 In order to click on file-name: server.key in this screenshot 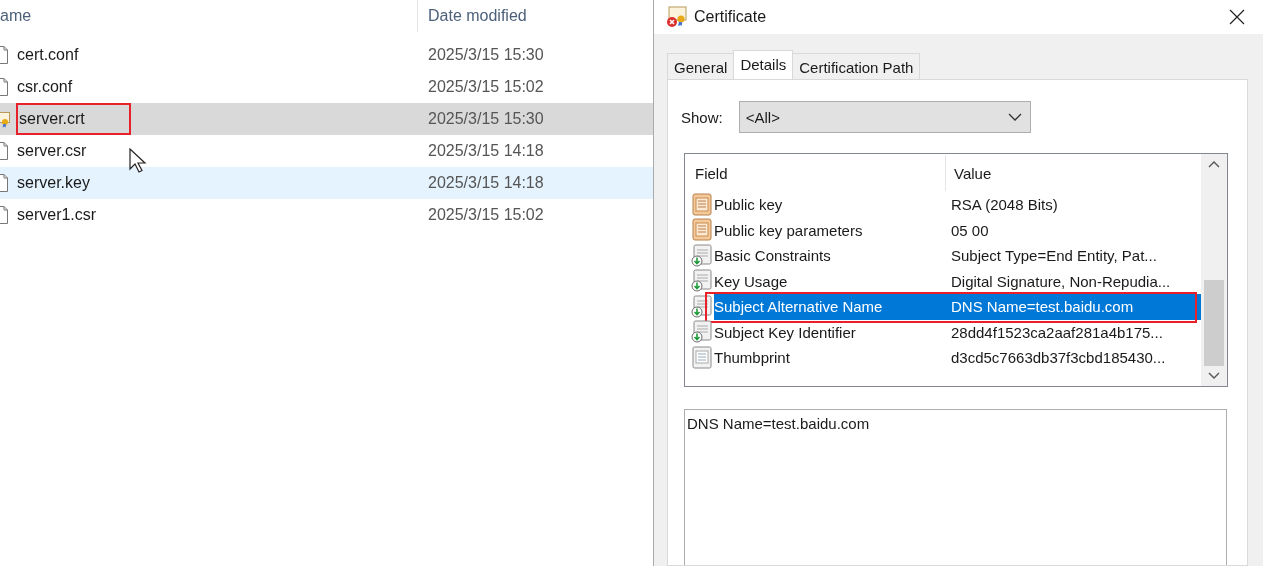, I will do `click(53, 183)`.